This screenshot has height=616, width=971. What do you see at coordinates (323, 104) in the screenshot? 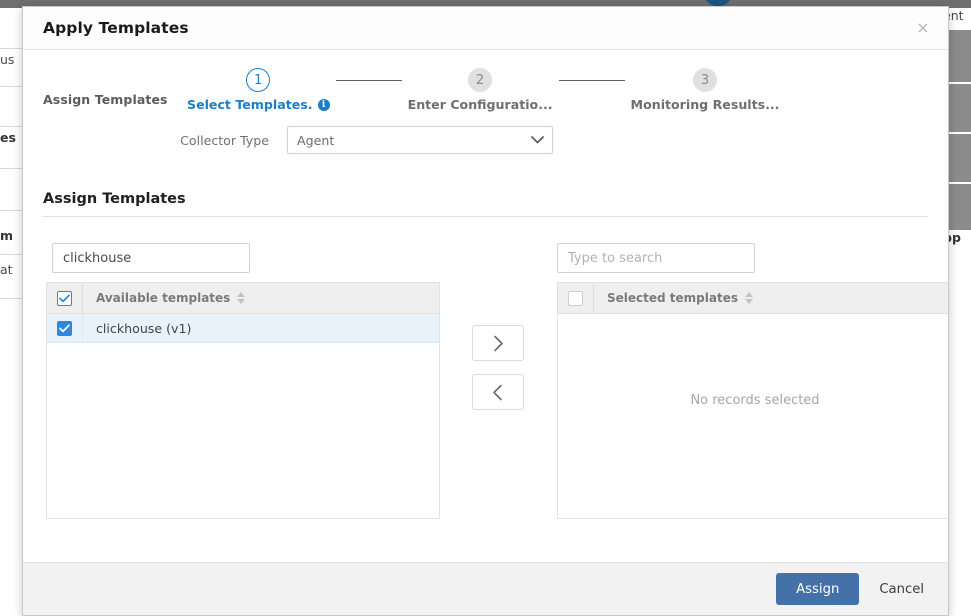
I see `info-icon: i` at bounding box center [323, 104].